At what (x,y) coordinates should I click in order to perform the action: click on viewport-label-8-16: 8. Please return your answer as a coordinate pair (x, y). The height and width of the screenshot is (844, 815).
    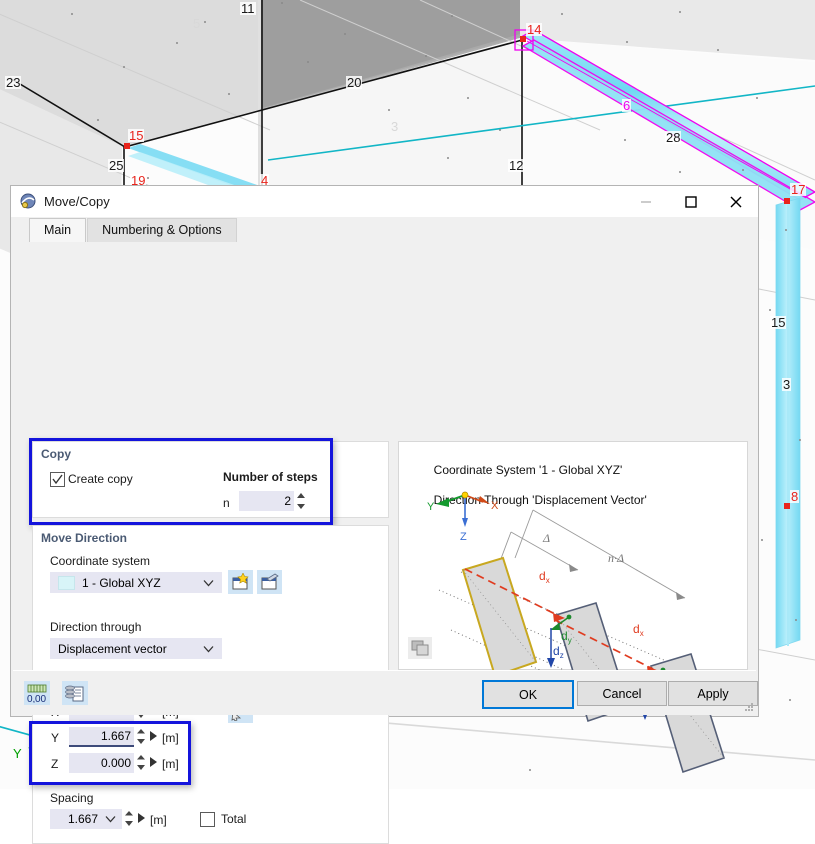
    Looking at the image, I should click on (795, 496).